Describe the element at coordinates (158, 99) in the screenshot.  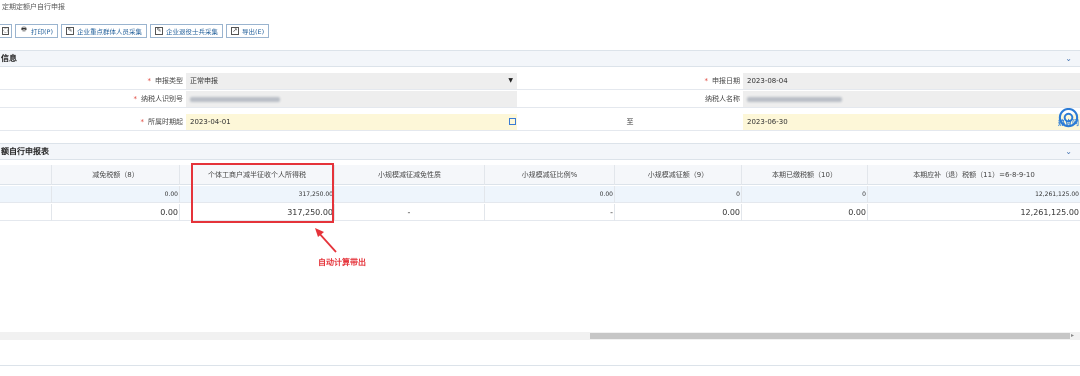
I see `taxpayer-id-label: * 纳税人识别号` at that location.